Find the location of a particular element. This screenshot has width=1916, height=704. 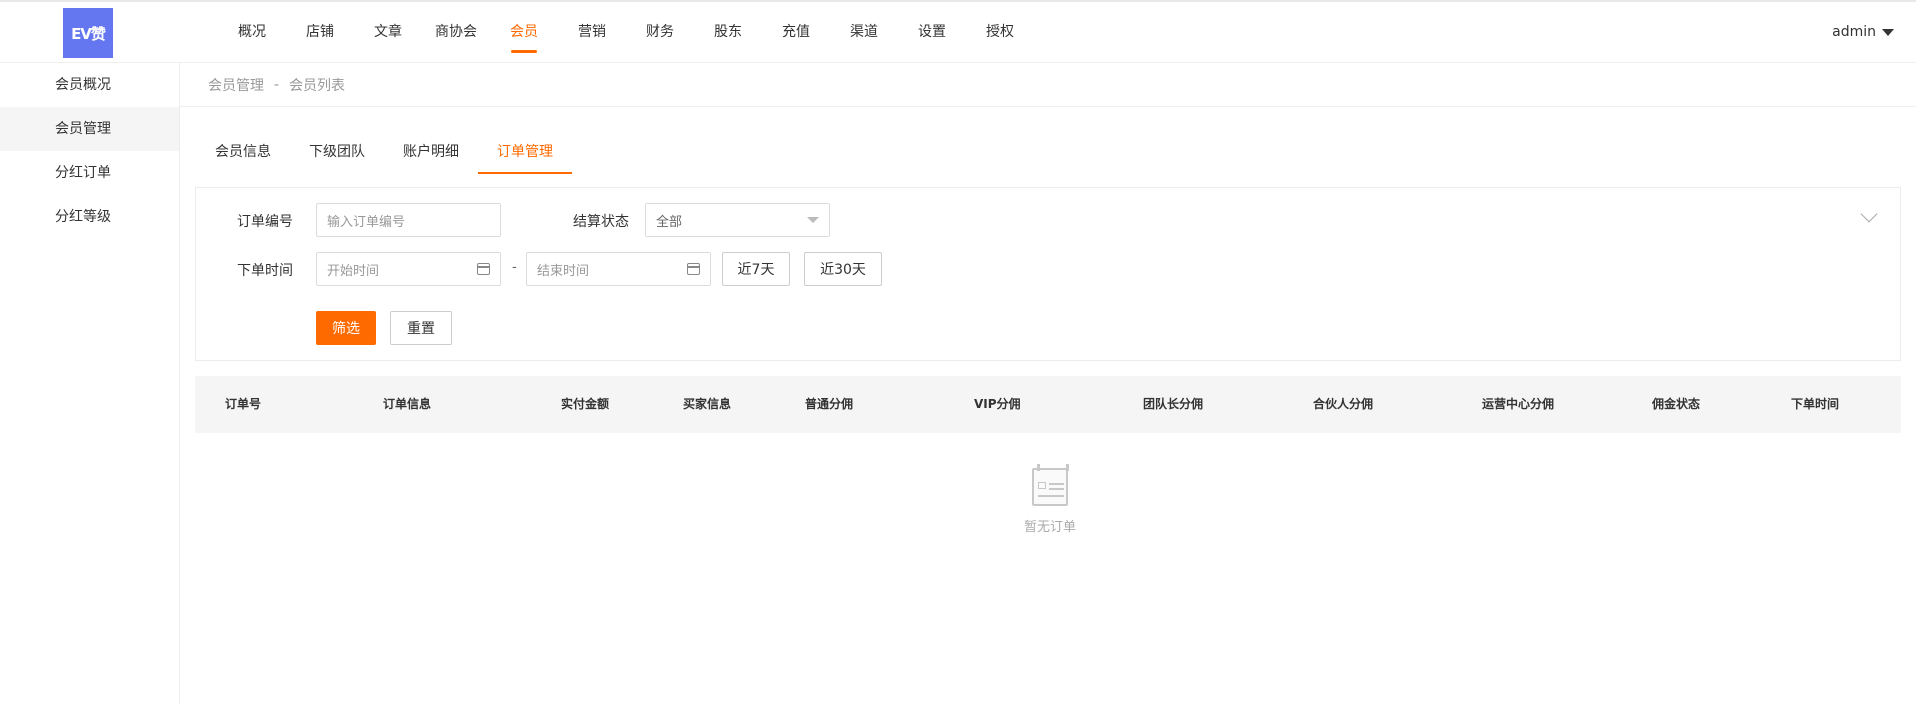

sidebar-item-dividend-levels: 分红等级 is located at coordinates (89, 217).